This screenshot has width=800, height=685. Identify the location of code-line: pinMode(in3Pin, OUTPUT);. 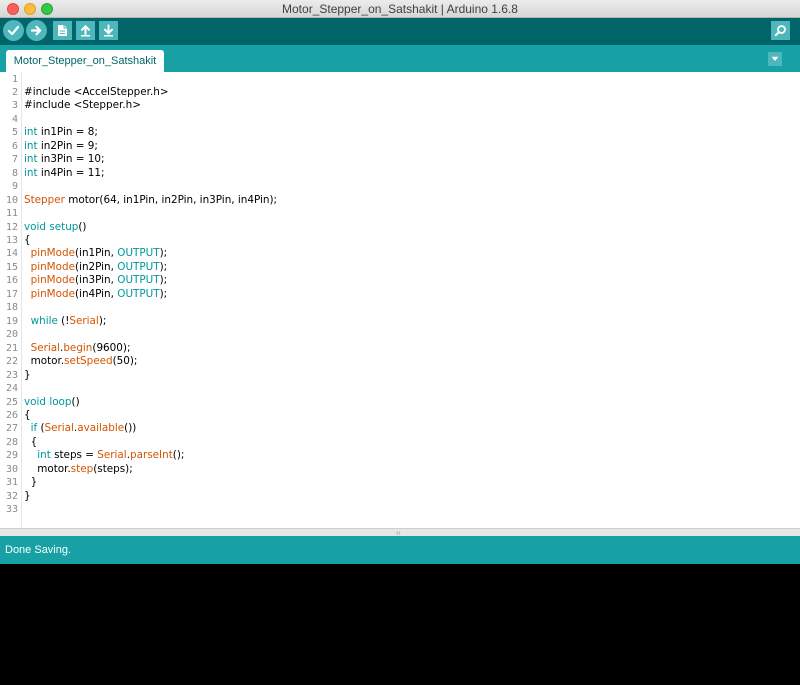
(96, 280).